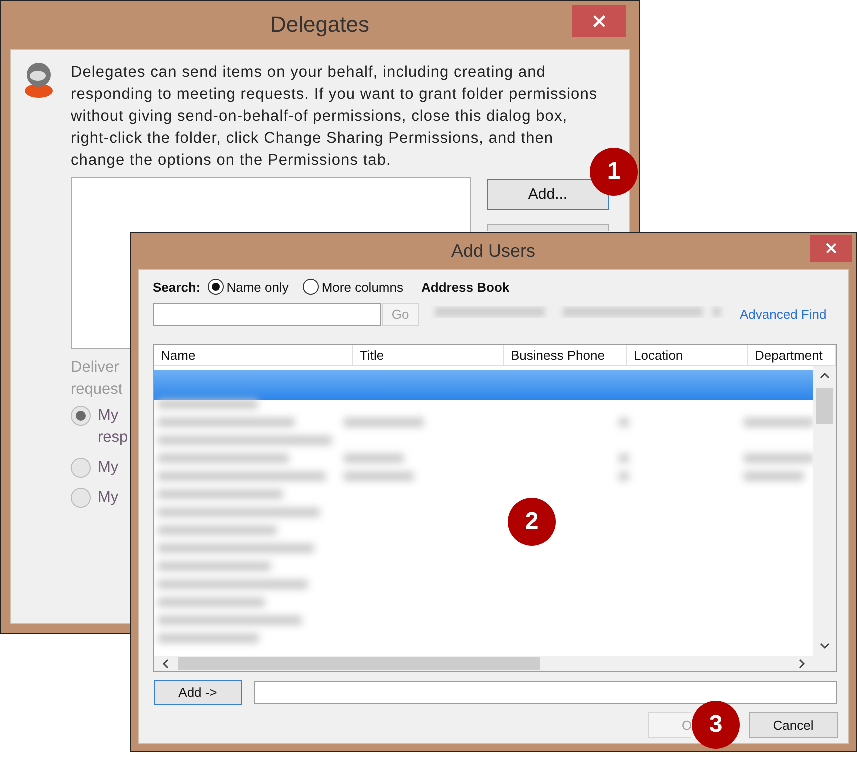 The height and width of the screenshot is (760, 857). I want to click on option-label: resp, so click(113, 438).